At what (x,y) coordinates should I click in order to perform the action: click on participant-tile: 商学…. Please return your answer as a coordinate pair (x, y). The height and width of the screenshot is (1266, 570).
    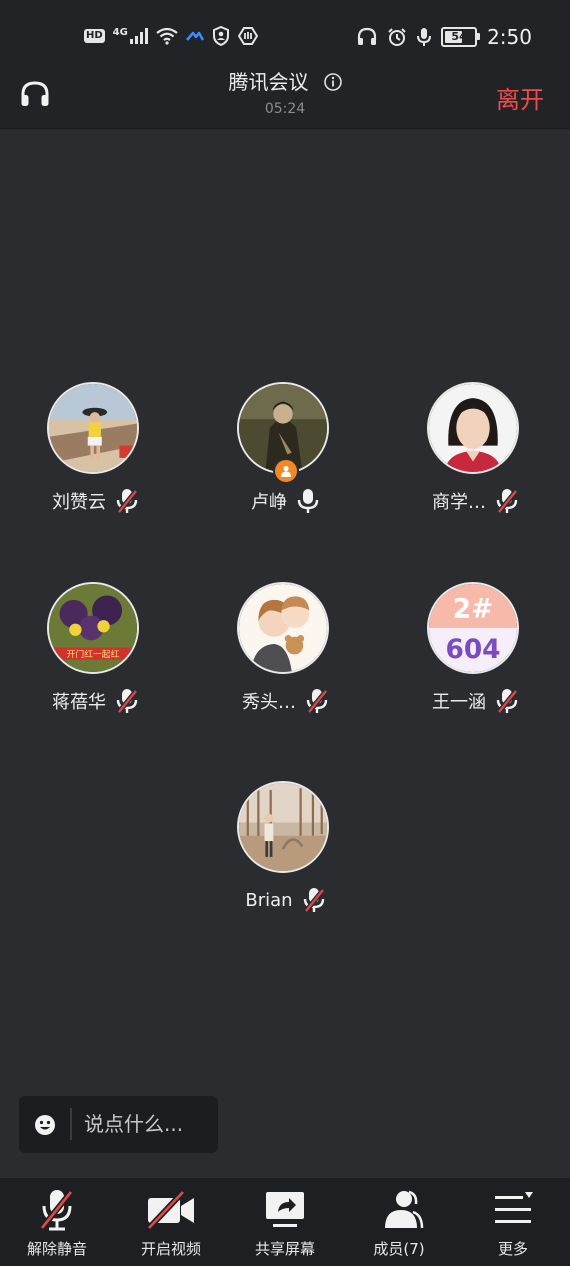
    Looking at the image, I should click on (475, 462).